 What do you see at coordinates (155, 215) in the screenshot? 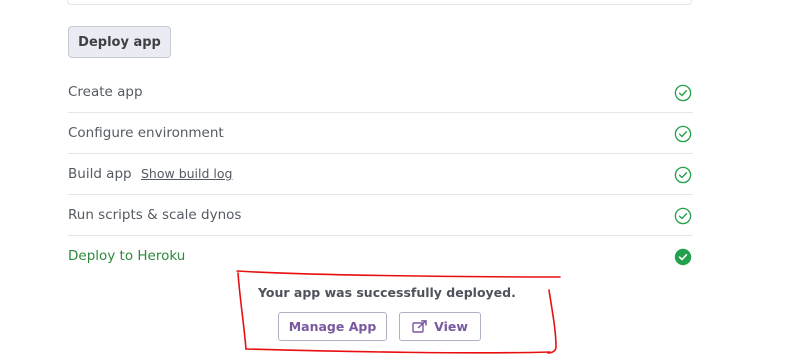
I see `step-label: Run scripts & scale dynos` at bounding box center [155, 215].